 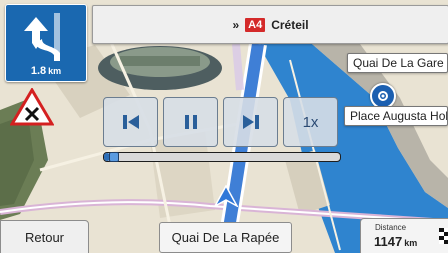 I want to click on current-street-name: Quai De La Rapée, so click(x=225, y=237).